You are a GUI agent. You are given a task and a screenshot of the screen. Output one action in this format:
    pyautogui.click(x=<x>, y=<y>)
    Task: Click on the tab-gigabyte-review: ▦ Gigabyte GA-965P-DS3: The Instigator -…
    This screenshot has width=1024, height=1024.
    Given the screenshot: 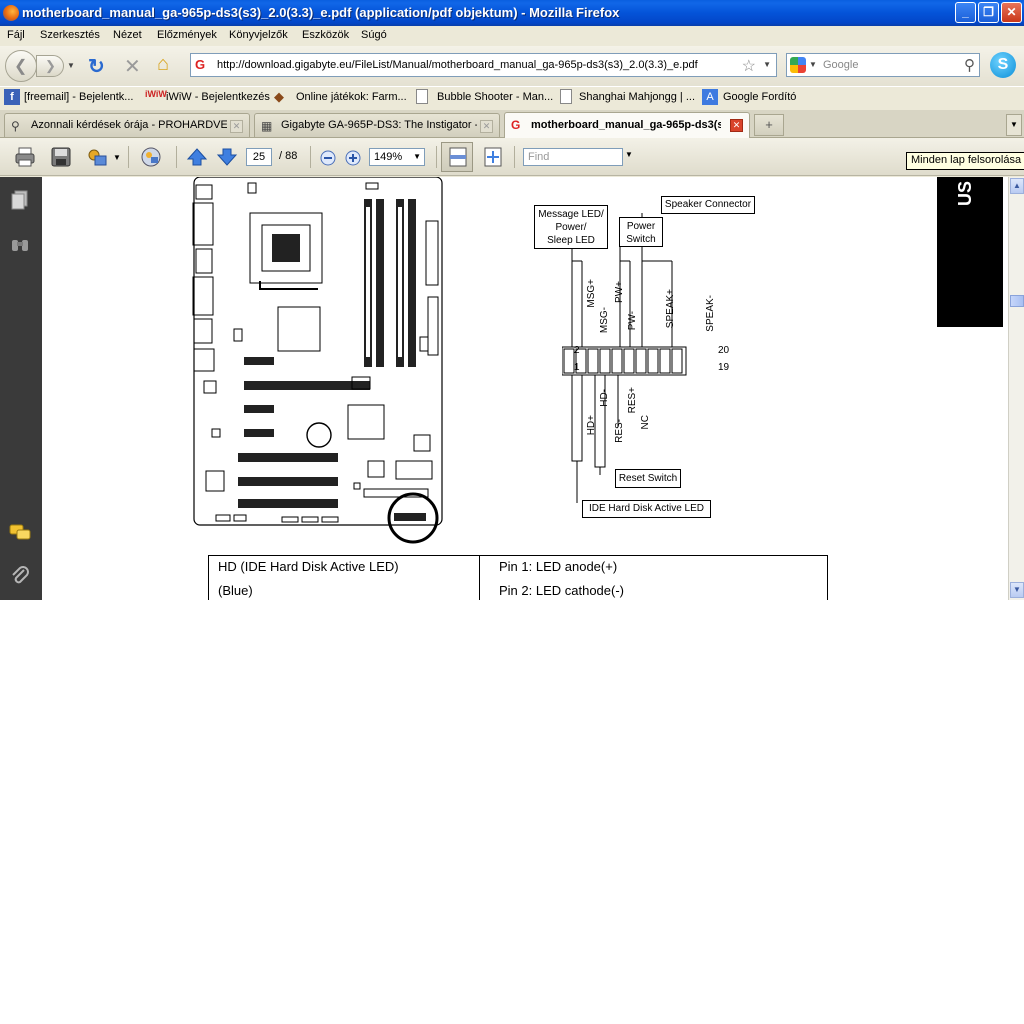 What is the action you would take?
    pyautogui.click(x=377, y=125)
    